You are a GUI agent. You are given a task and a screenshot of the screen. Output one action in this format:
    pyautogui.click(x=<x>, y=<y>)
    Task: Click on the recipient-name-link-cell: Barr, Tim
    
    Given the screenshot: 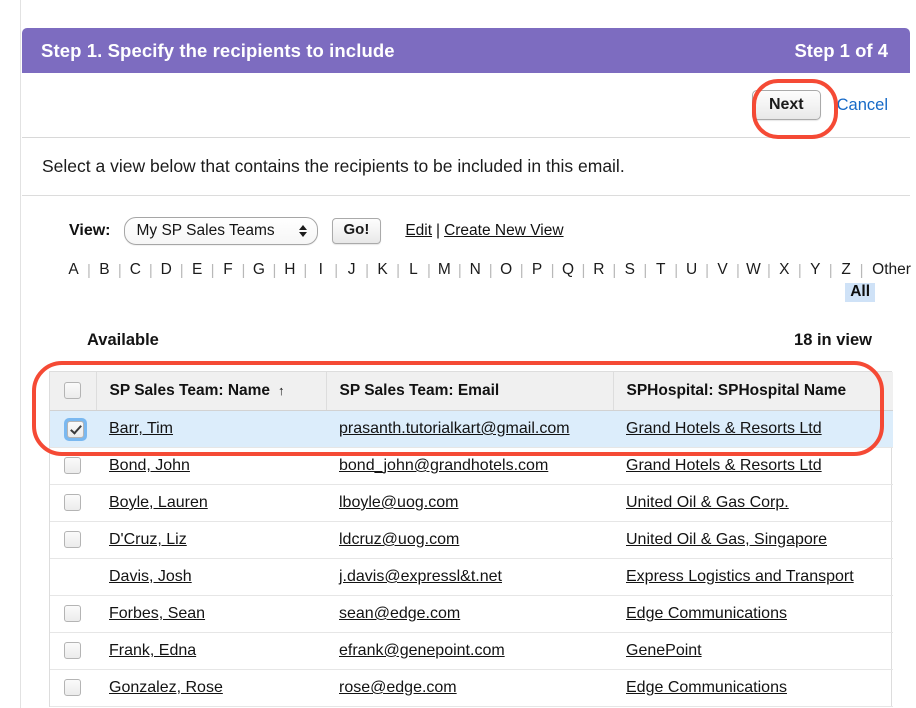 What is the action you would take?
    pyautogui.click(x=211, y=429)
    